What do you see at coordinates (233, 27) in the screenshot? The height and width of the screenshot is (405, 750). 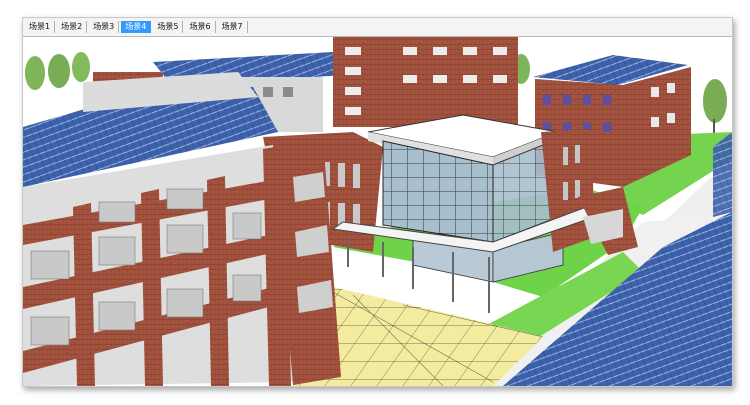 I see `tab-scene-7: 场景7` at bounding box center [233, 27].